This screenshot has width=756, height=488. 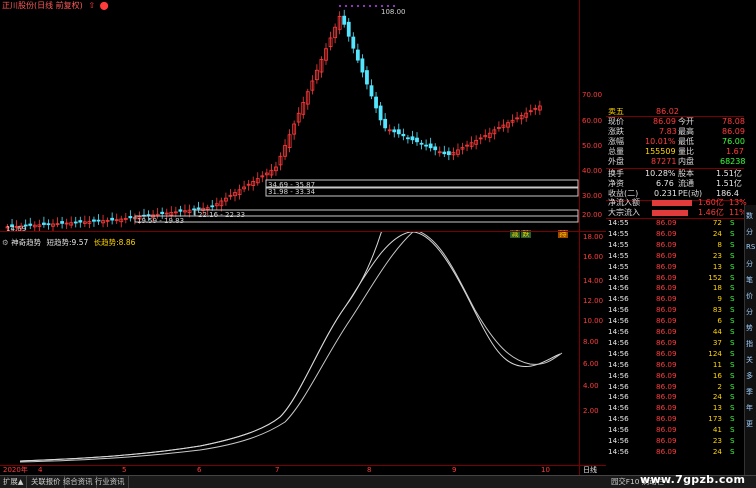 What do you see at coordinates (591, 411) in the screenshot?
I see `axis-tick: 2.00` at bounding box center [591, 411].